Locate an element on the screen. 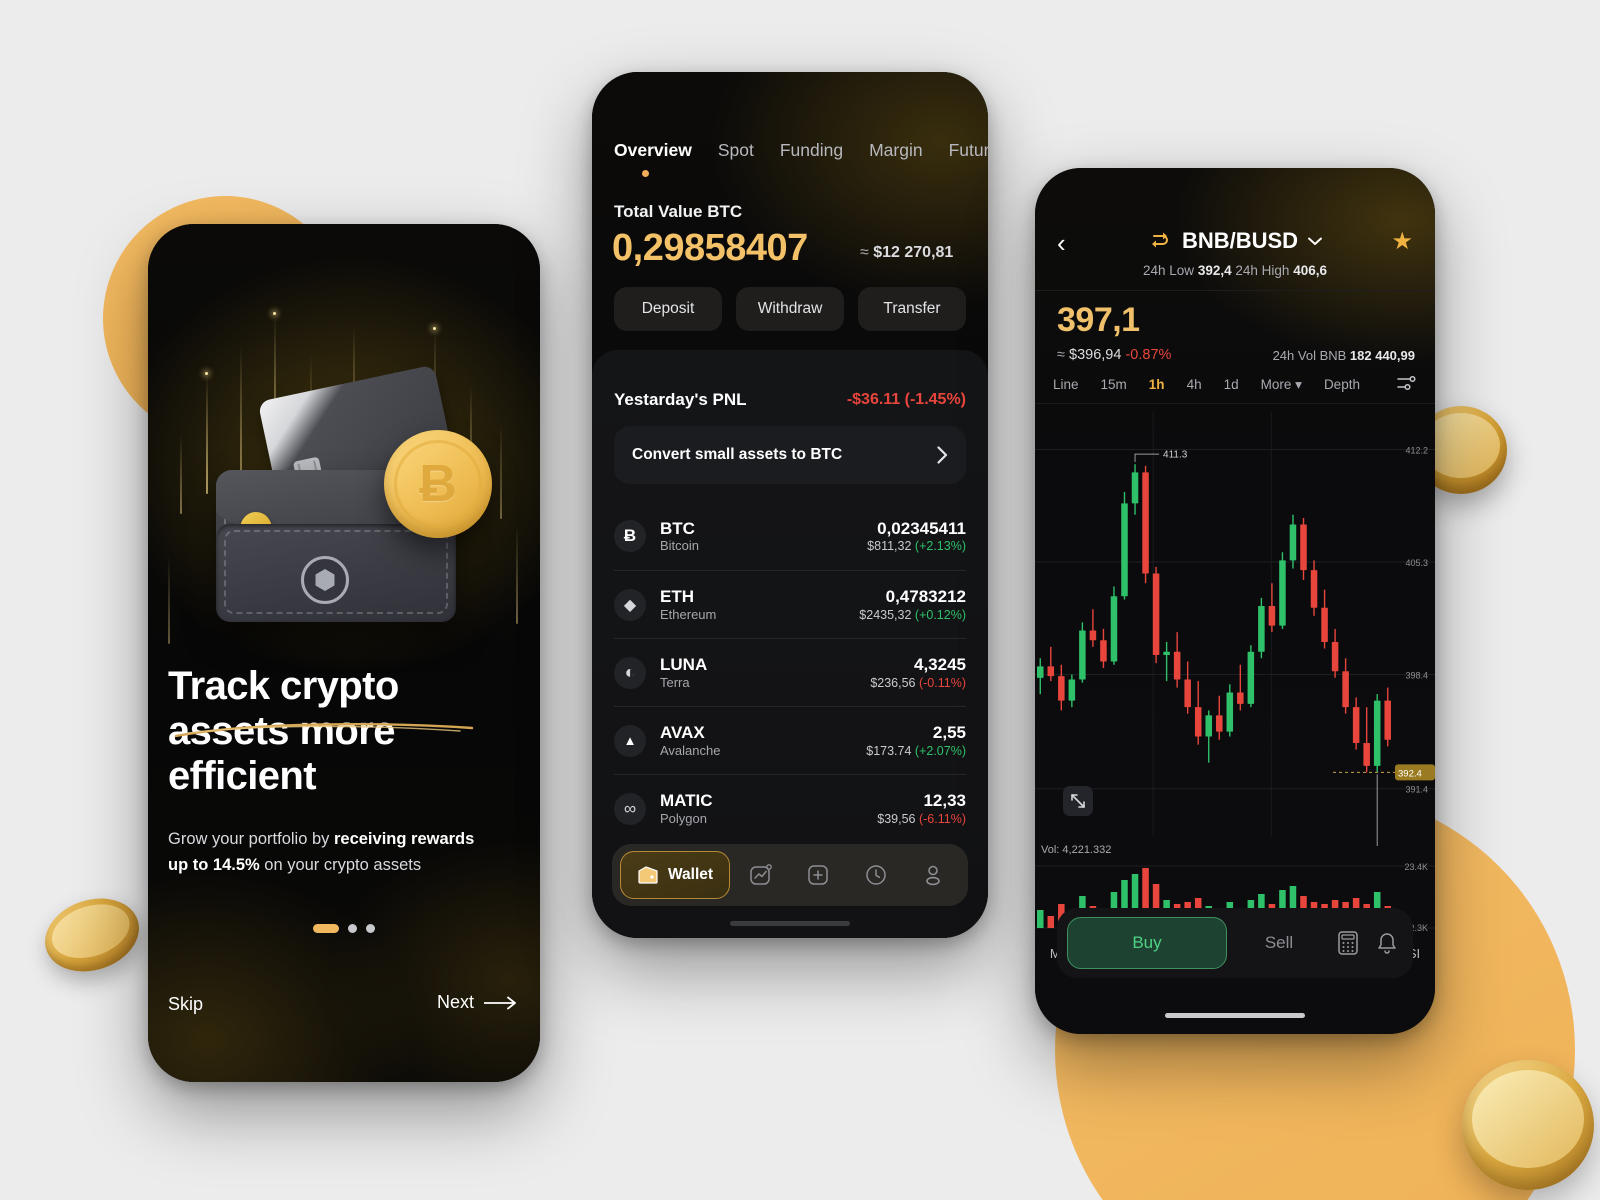 This screenshot has width=1600, height=1200. eth-icon: ◆ is located at coordinates (630, 604).